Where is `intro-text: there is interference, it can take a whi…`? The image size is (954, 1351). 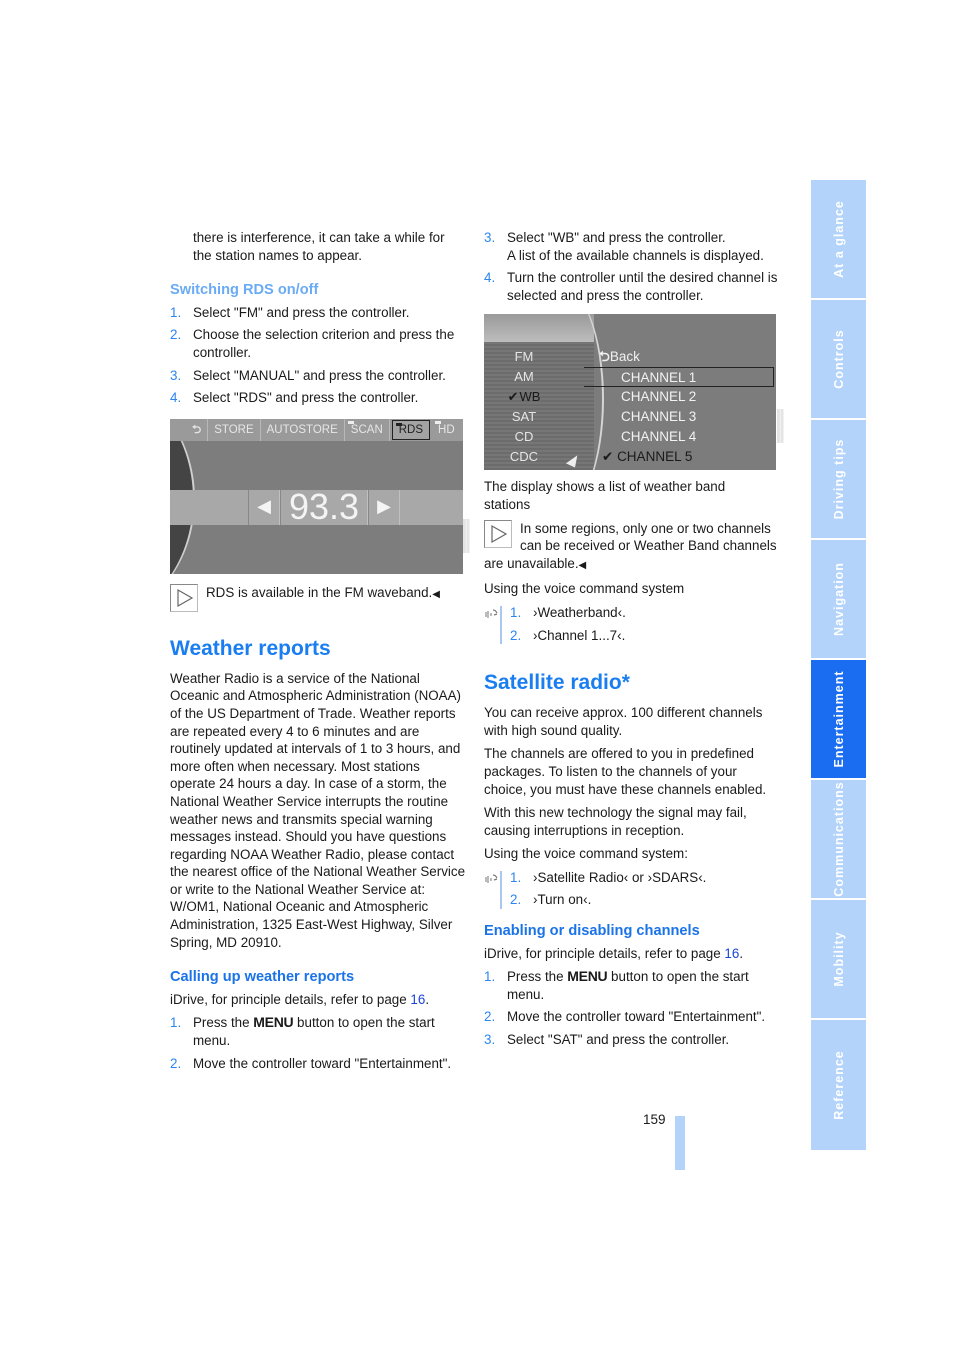
intro-text: there is interference, it can take a whi… is located at coordinates (319, 246).